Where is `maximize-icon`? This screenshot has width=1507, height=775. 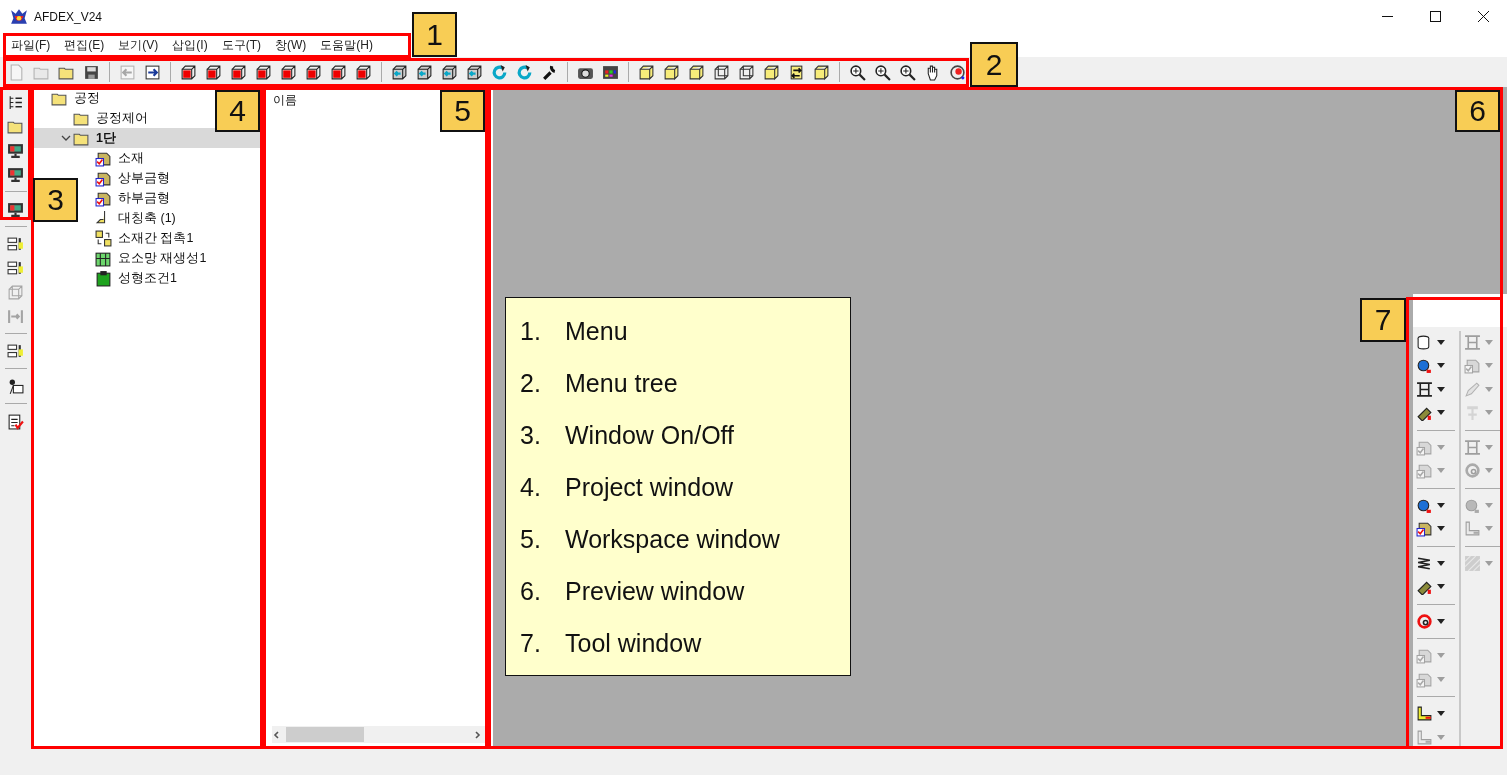
maximize-icon is located at coordinates (1435, 16).